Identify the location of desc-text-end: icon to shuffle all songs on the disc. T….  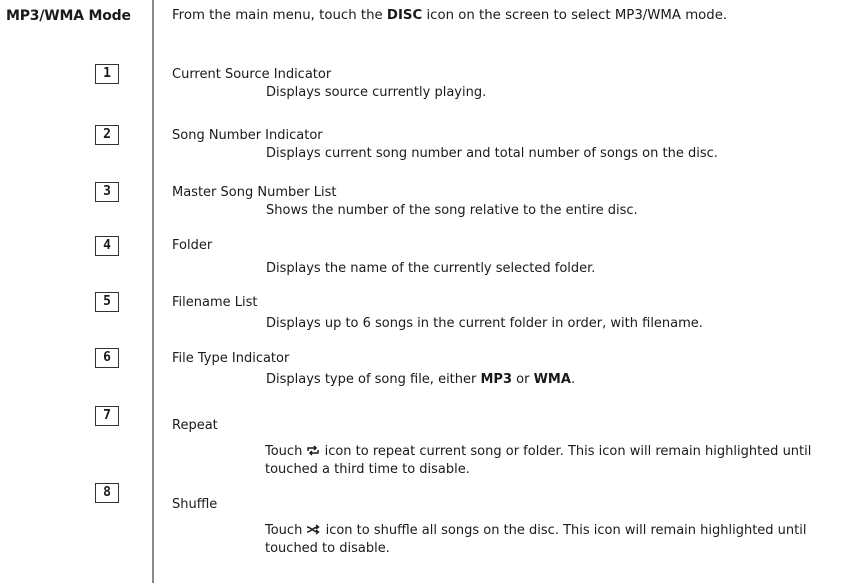
(536, 539).